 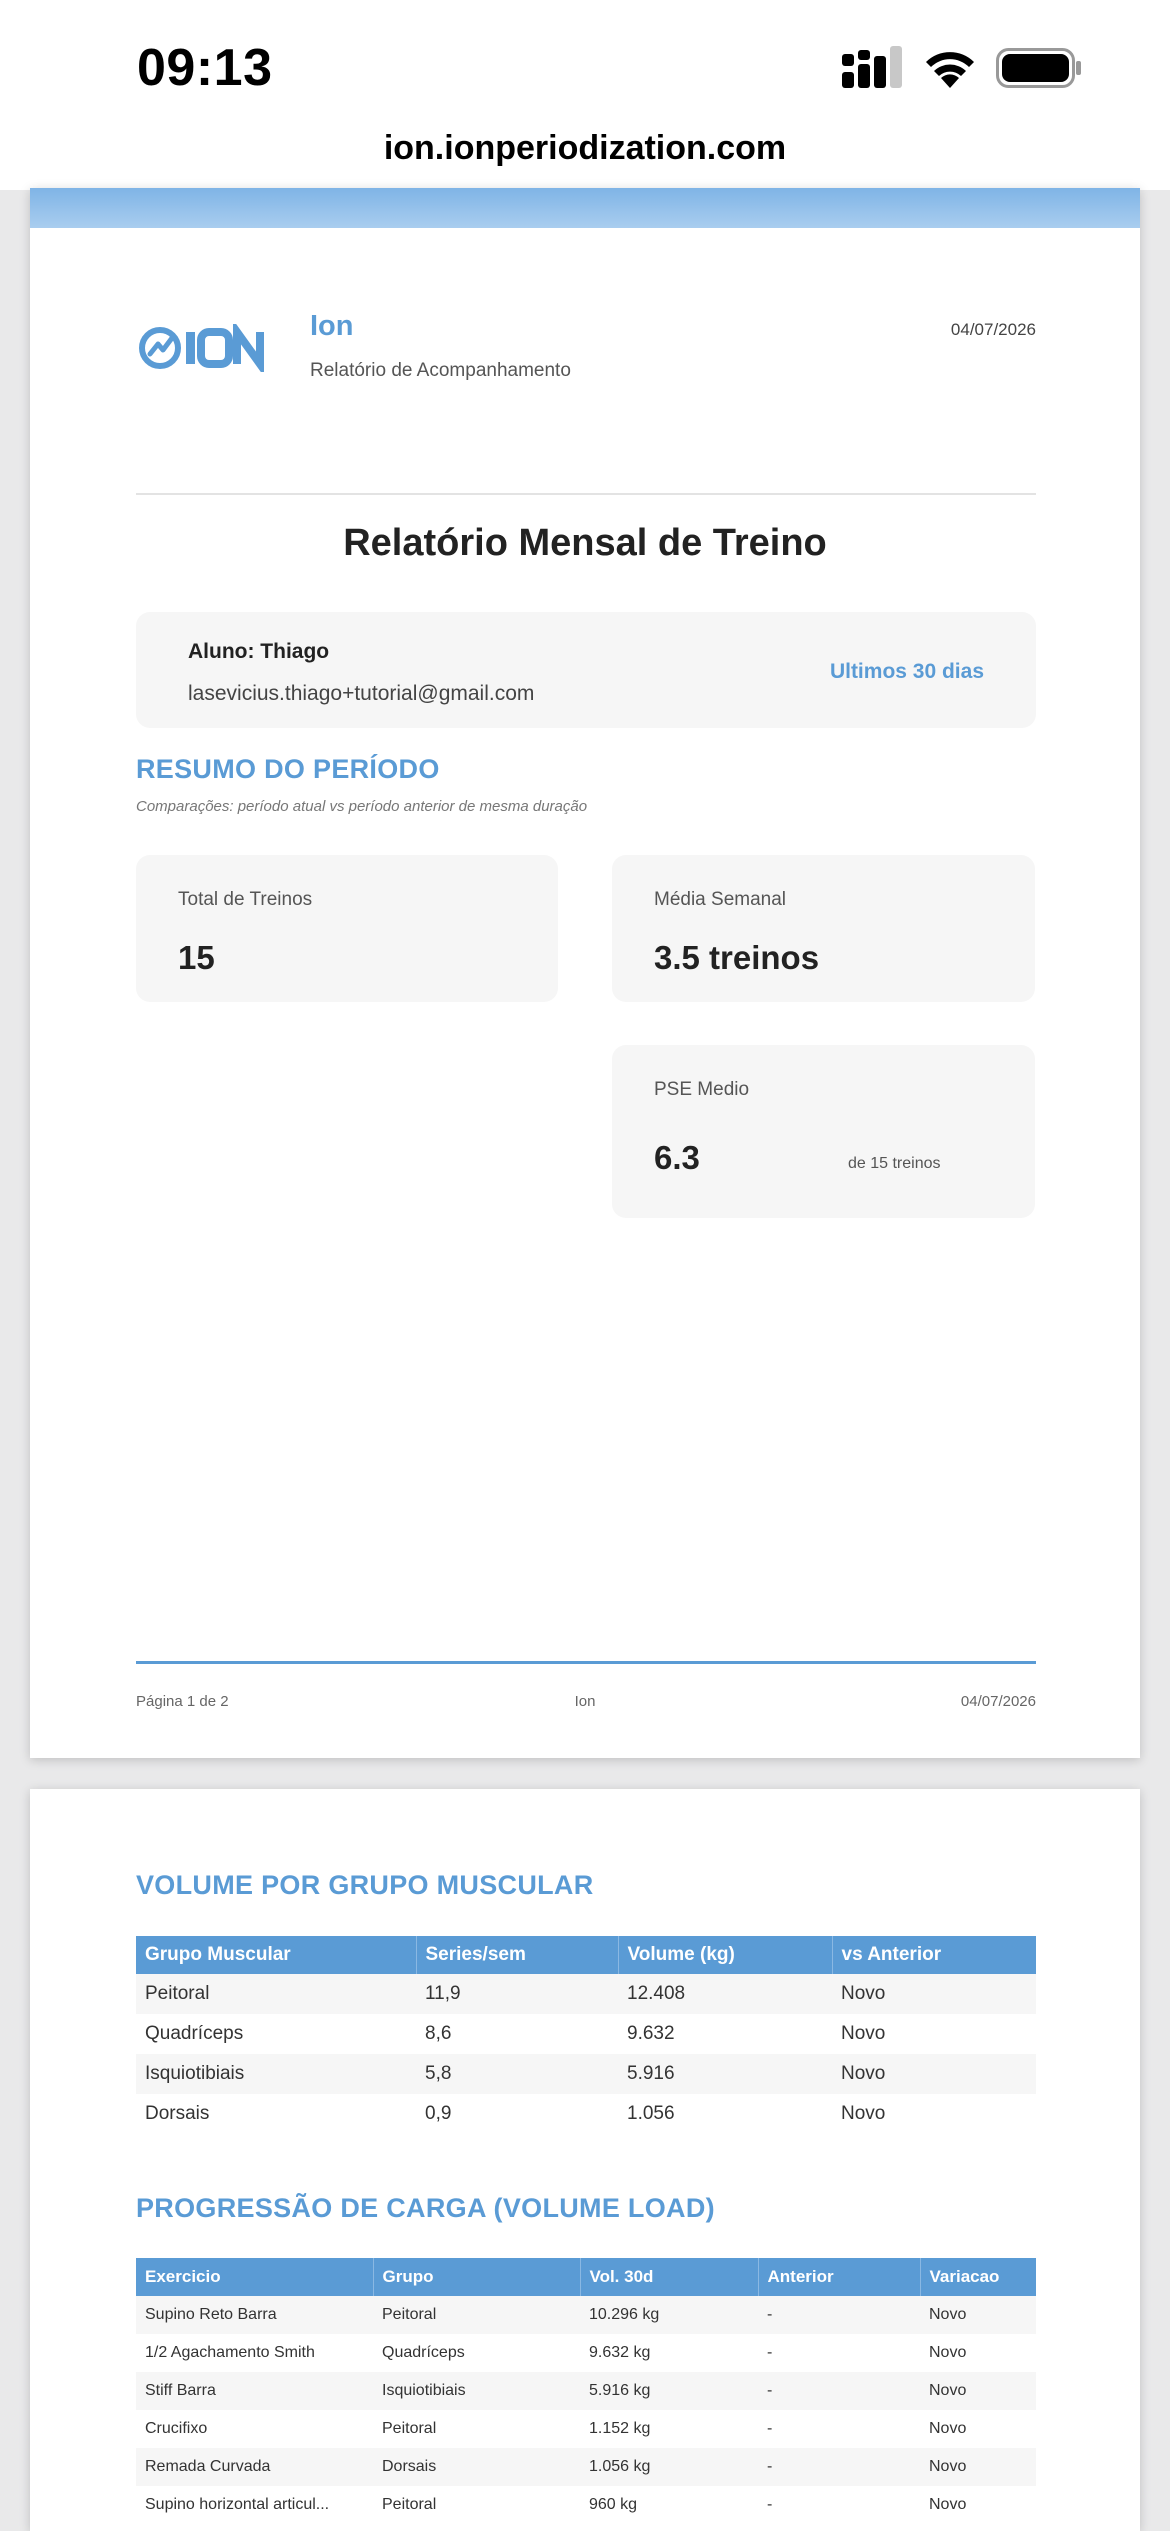 I want to click on brand-name: Ion, so click(x=332, y=326).